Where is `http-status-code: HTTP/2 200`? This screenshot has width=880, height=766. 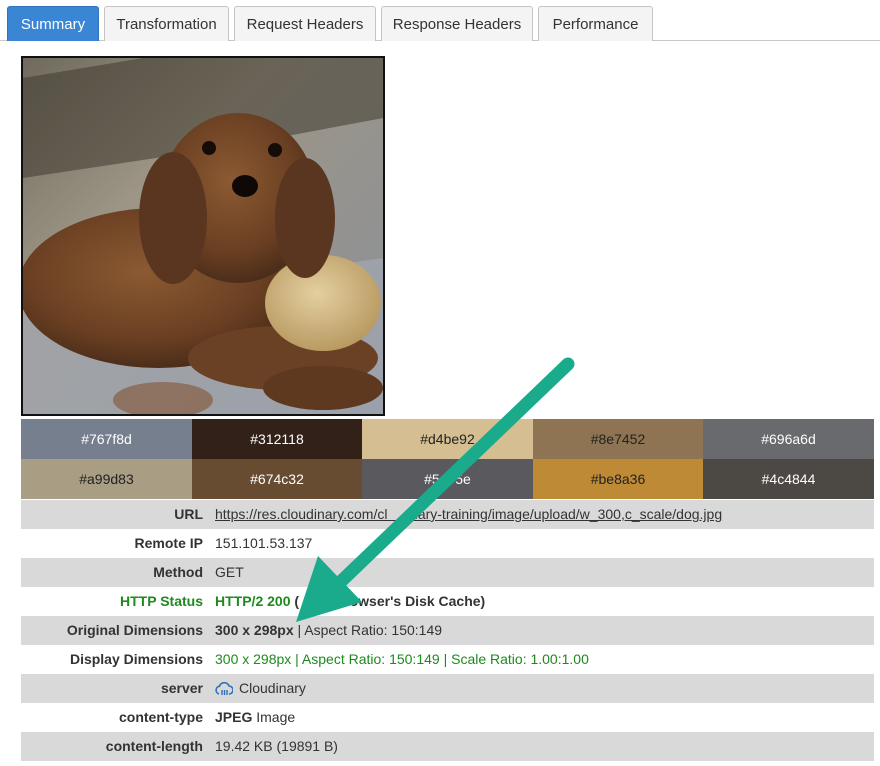 http-status-code: HTTP/2 200 is located at coordinates (253, 601).